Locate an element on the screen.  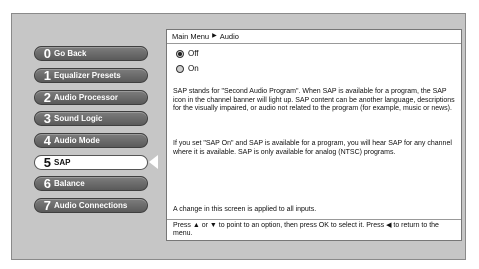
option-off: Off is located at coordinates (187, 53).